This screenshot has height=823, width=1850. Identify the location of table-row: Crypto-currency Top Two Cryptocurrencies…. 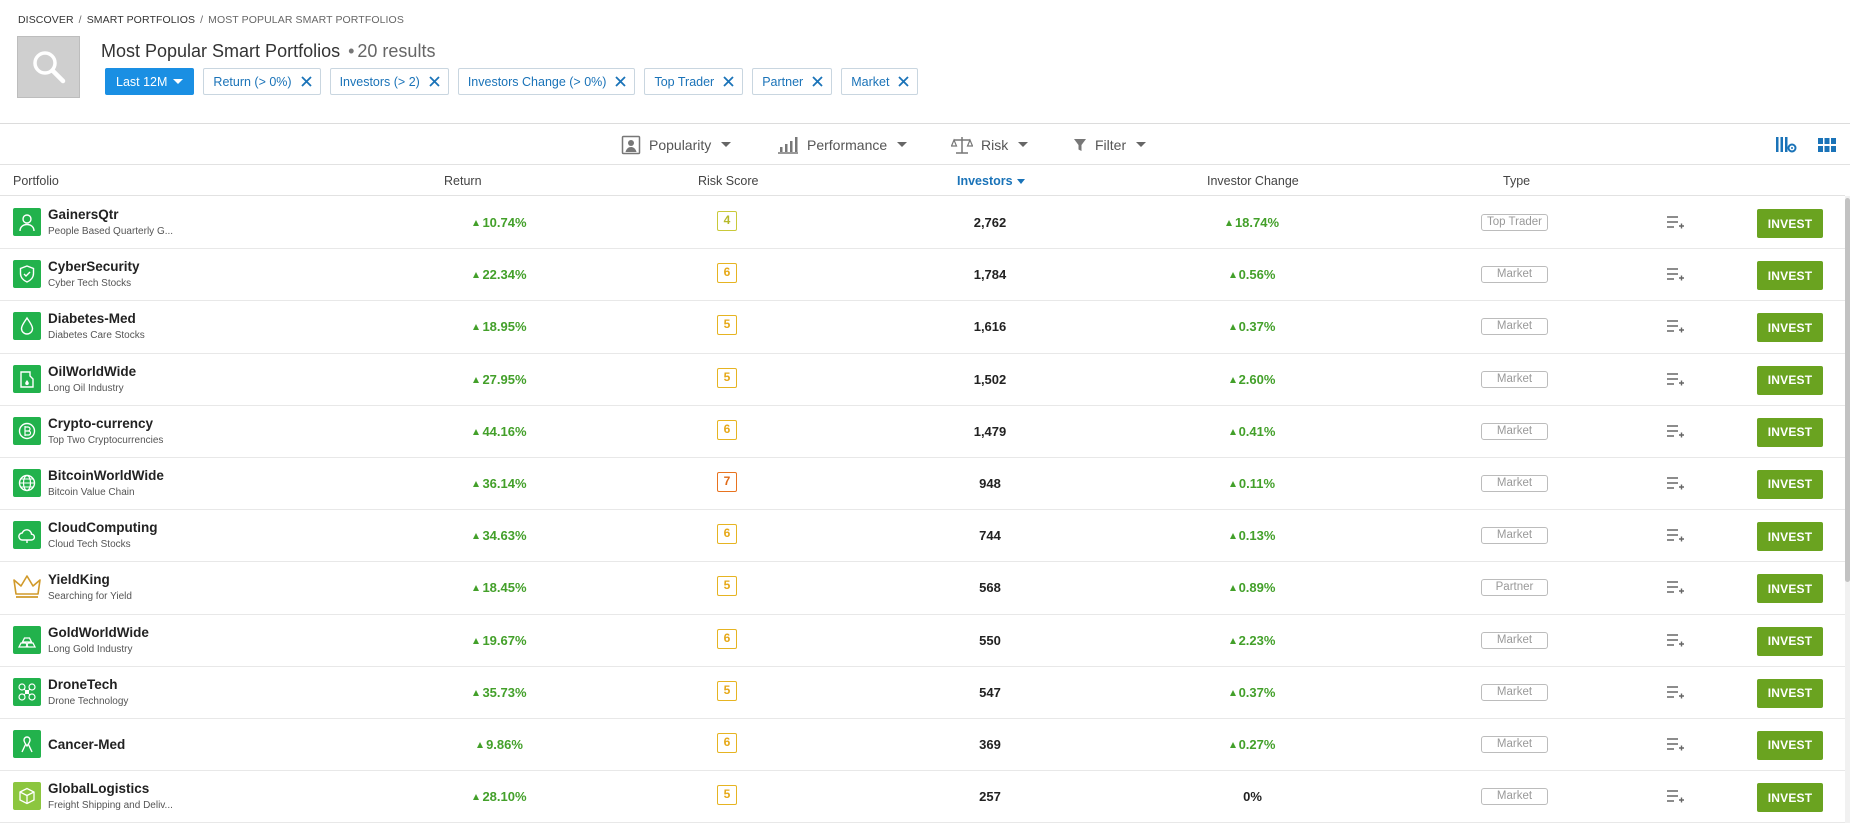
(922, 432).